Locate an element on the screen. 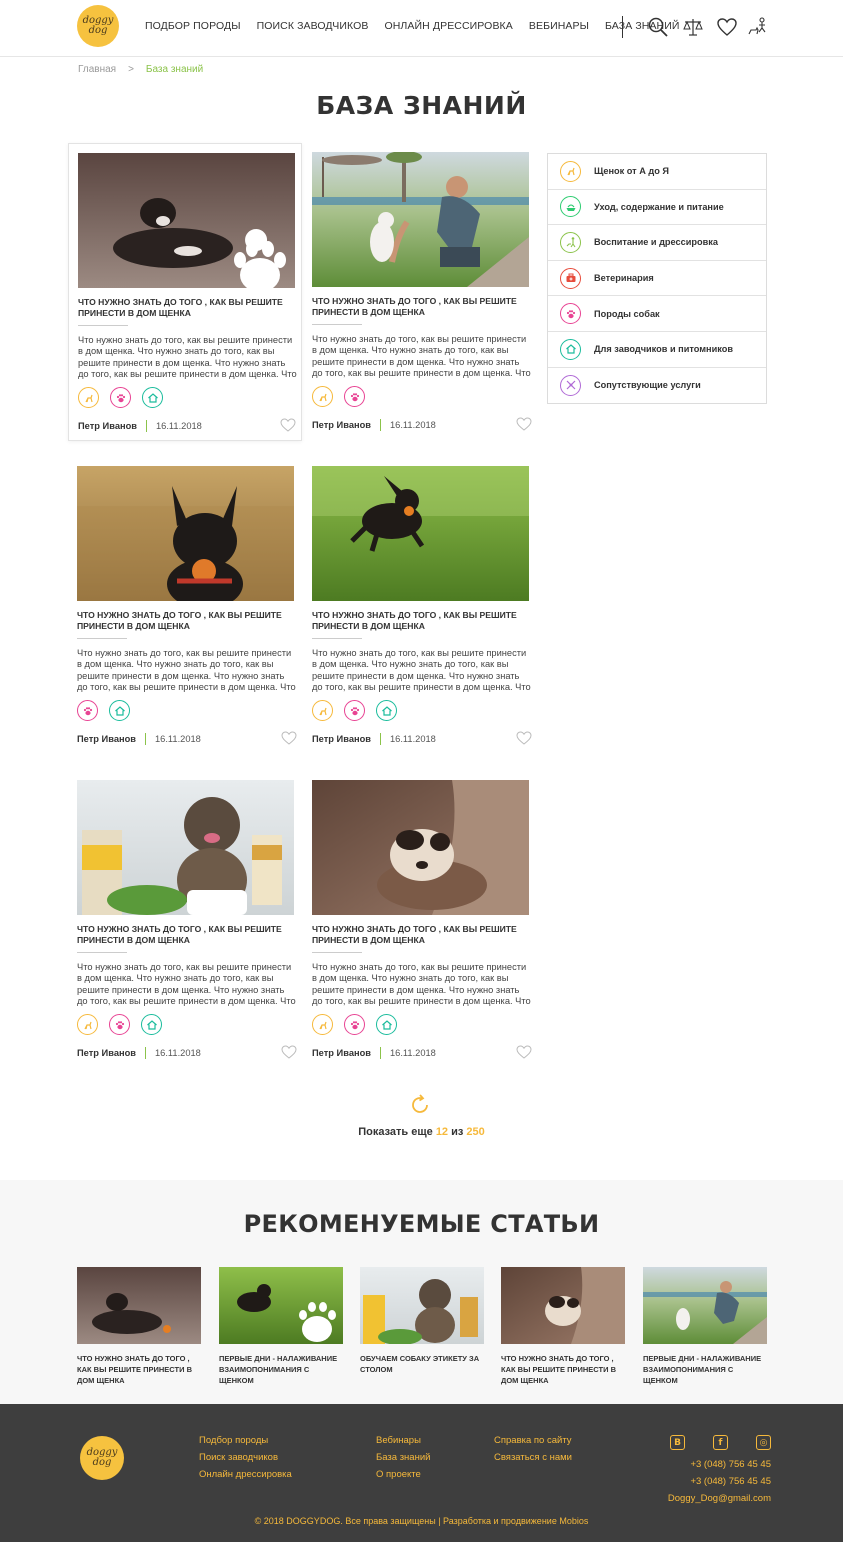  site-logo: doggy dog is located at coordinates (98, 26).